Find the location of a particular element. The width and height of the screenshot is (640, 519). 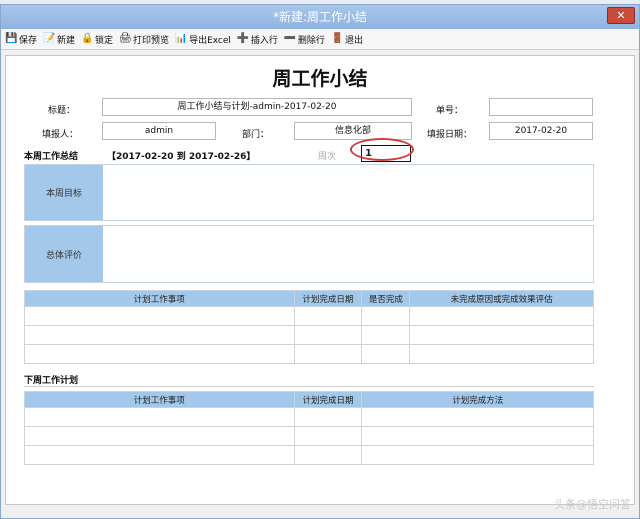

week-label: 周次 is located at coordinates (327, 157).